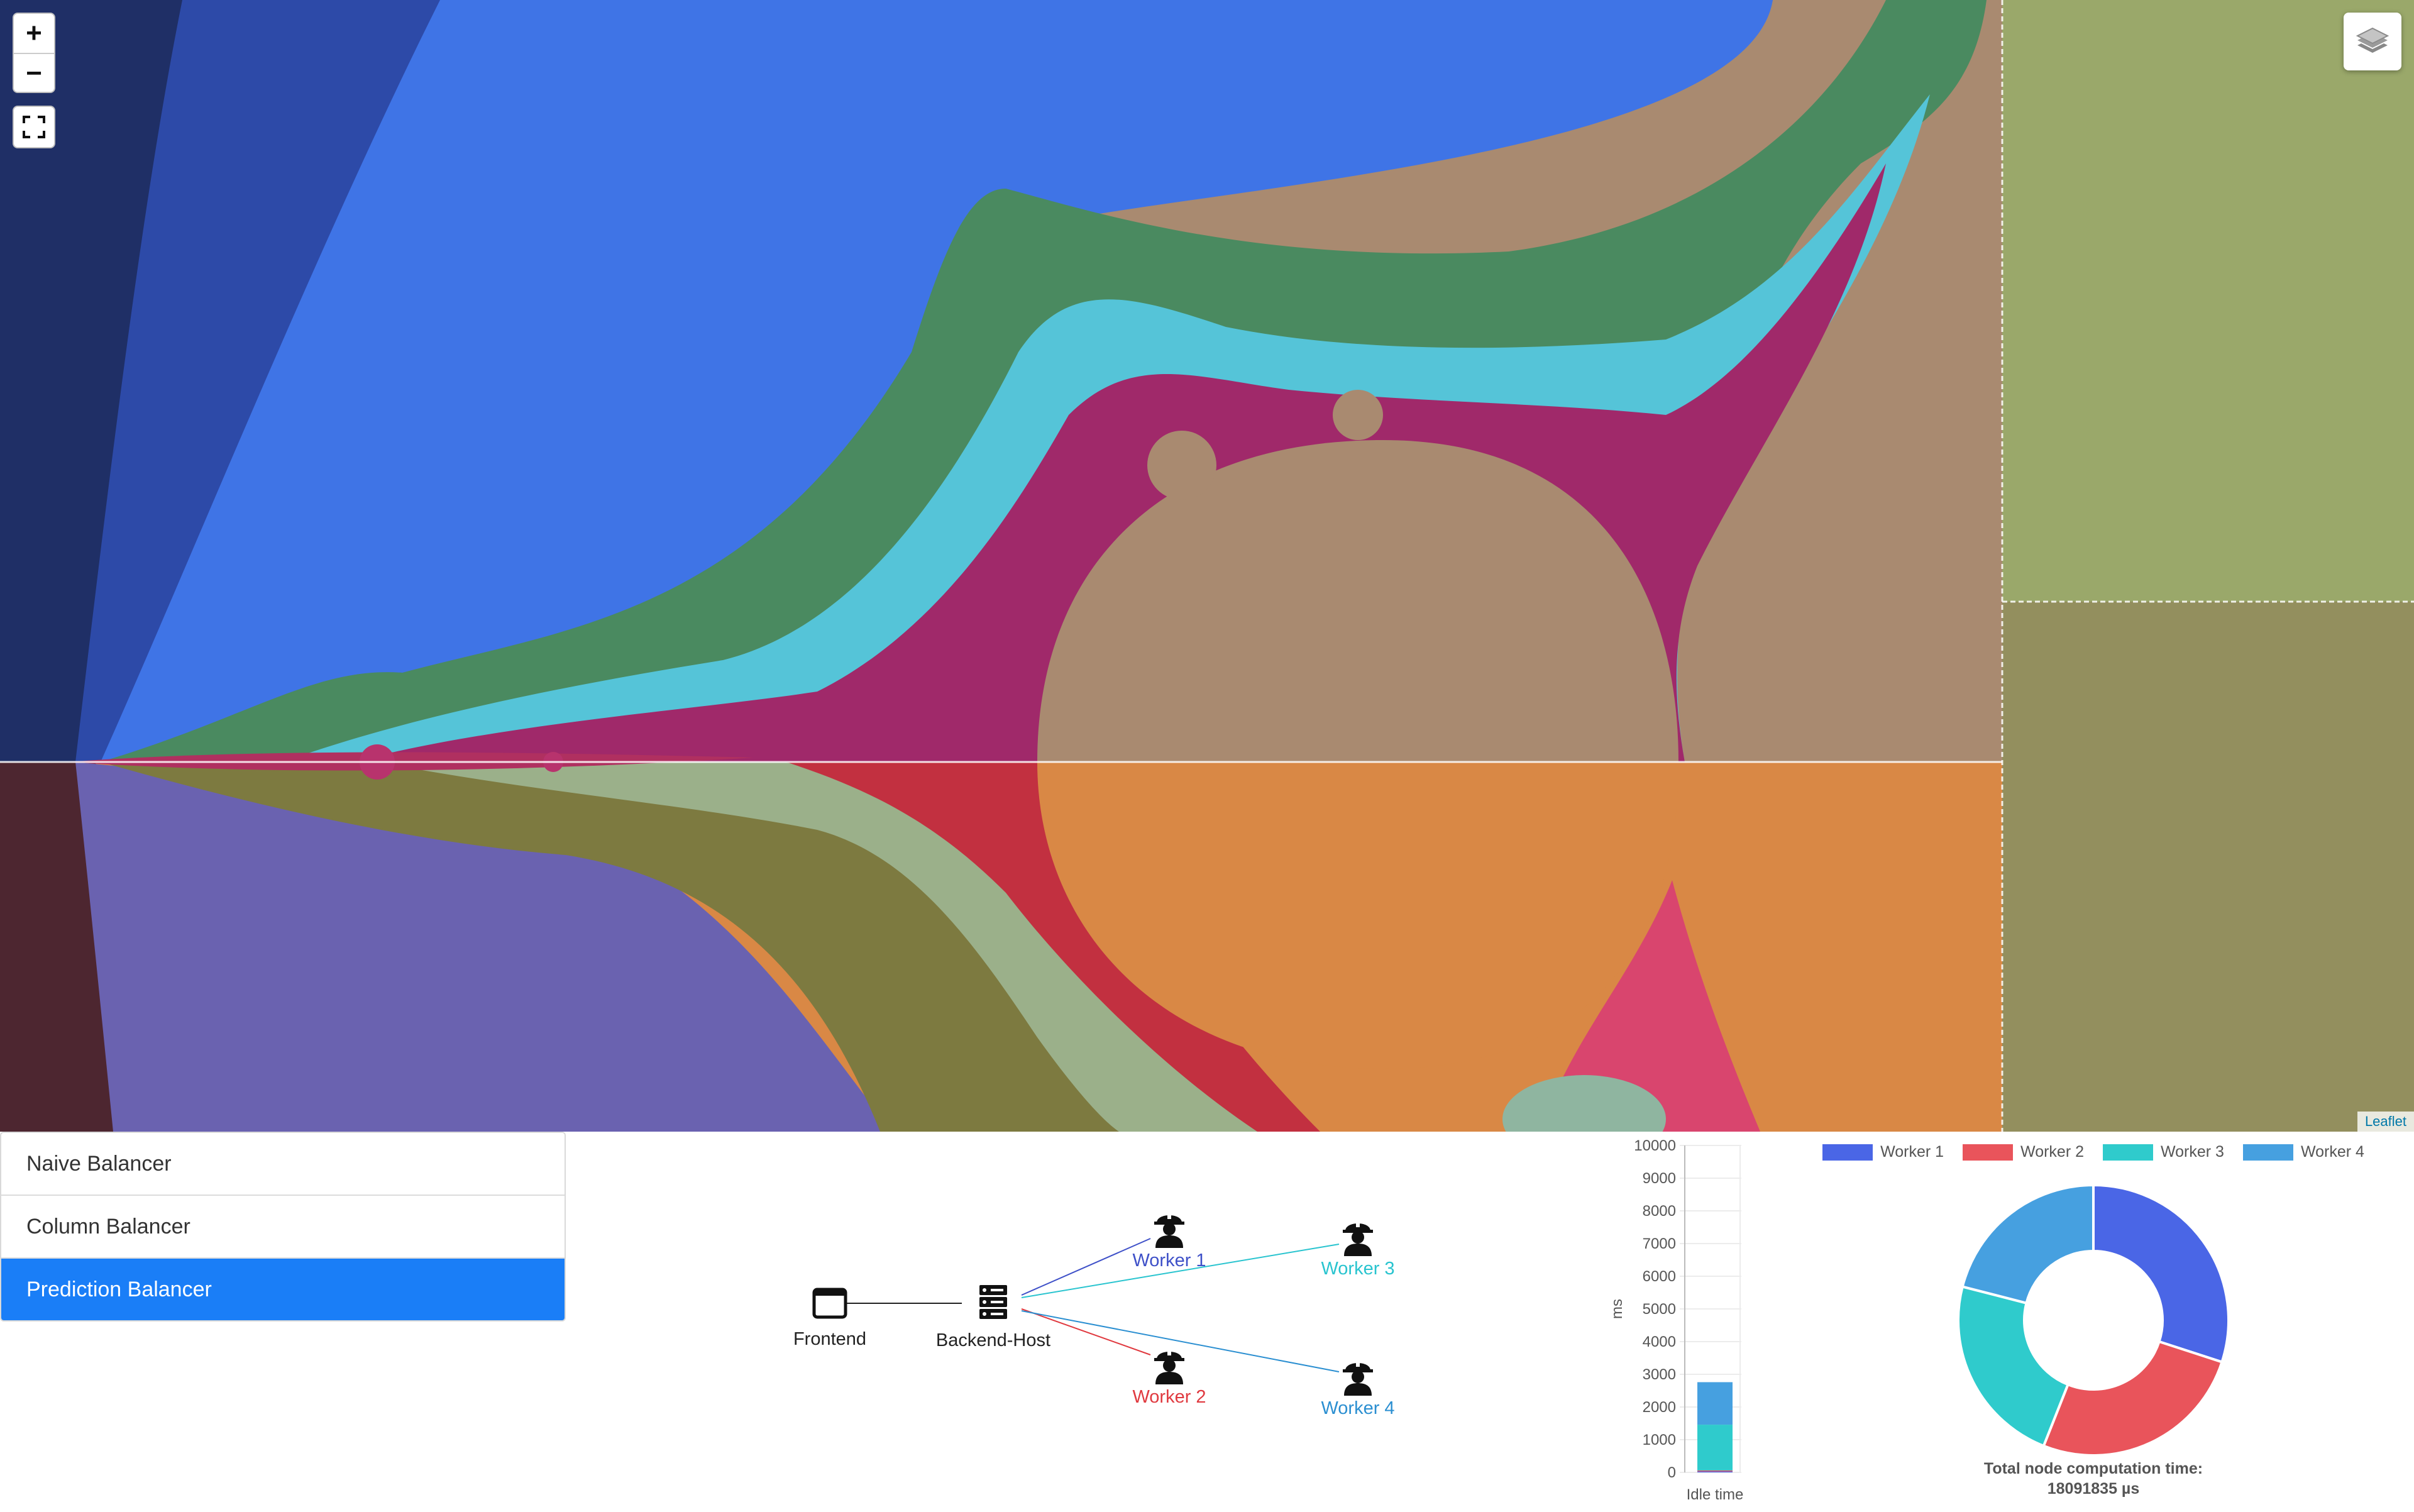 The height and width of the screenshot is (1512, 2414). Describe the element at coordinates (283, 1164) in the screenshot. I see `balancer-naive: Naive Balancer` at that location.